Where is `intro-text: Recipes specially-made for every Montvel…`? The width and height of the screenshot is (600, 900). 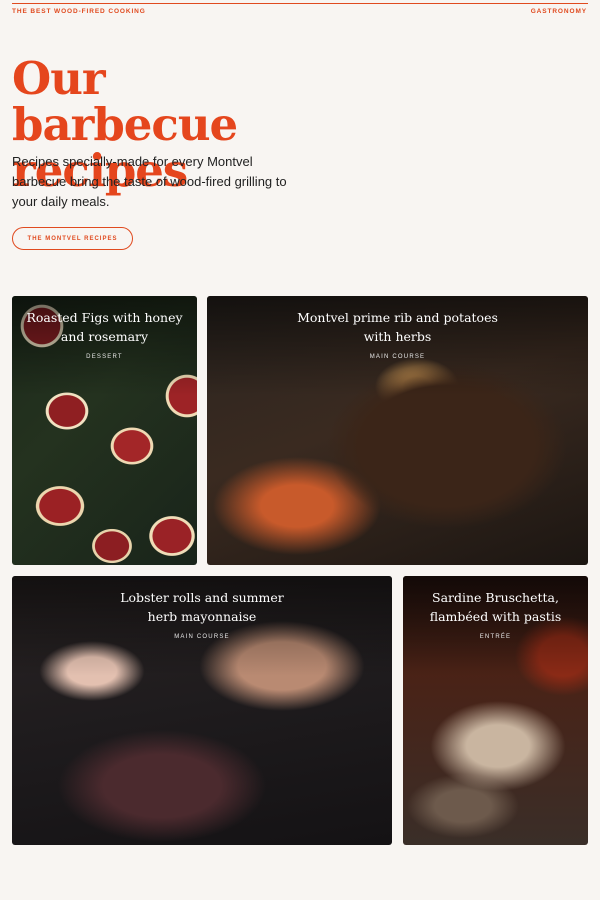
intro-text: Recipes specially-made for every Montvel… is located at coordinates (149, 181).